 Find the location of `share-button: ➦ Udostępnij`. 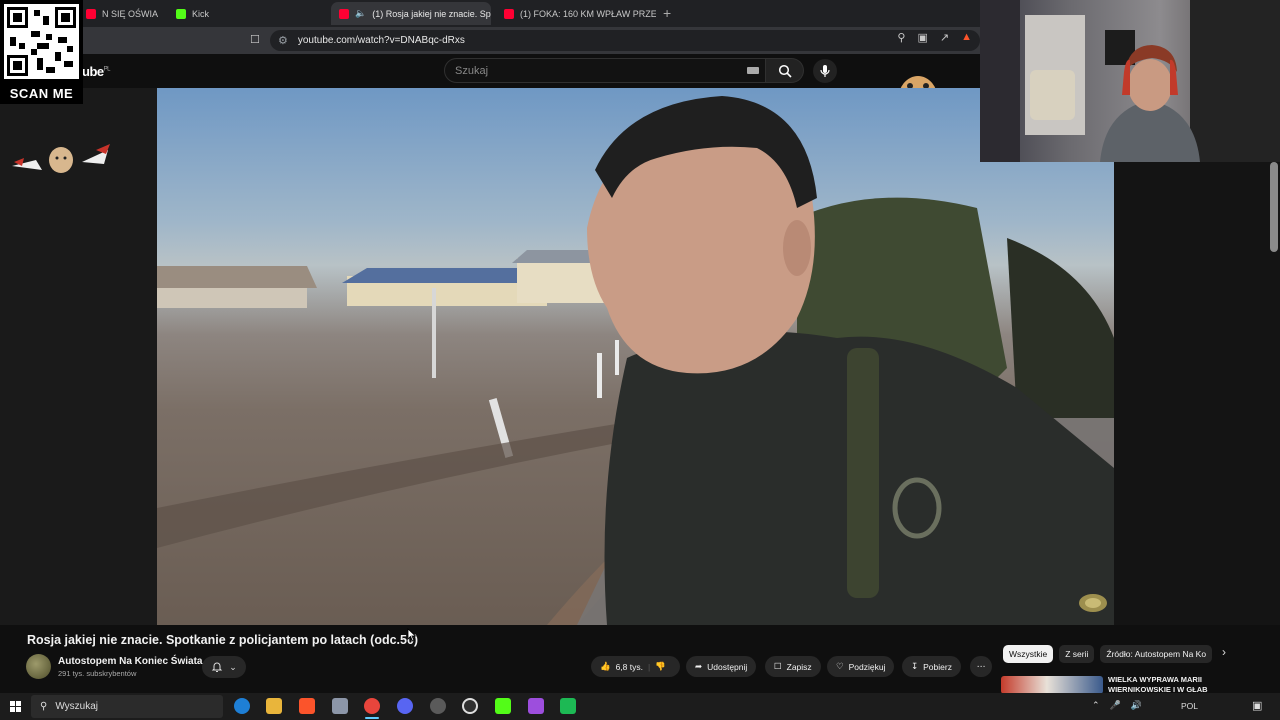

share-button: ➦ Udostępnij is located at coordinates (721, 666).